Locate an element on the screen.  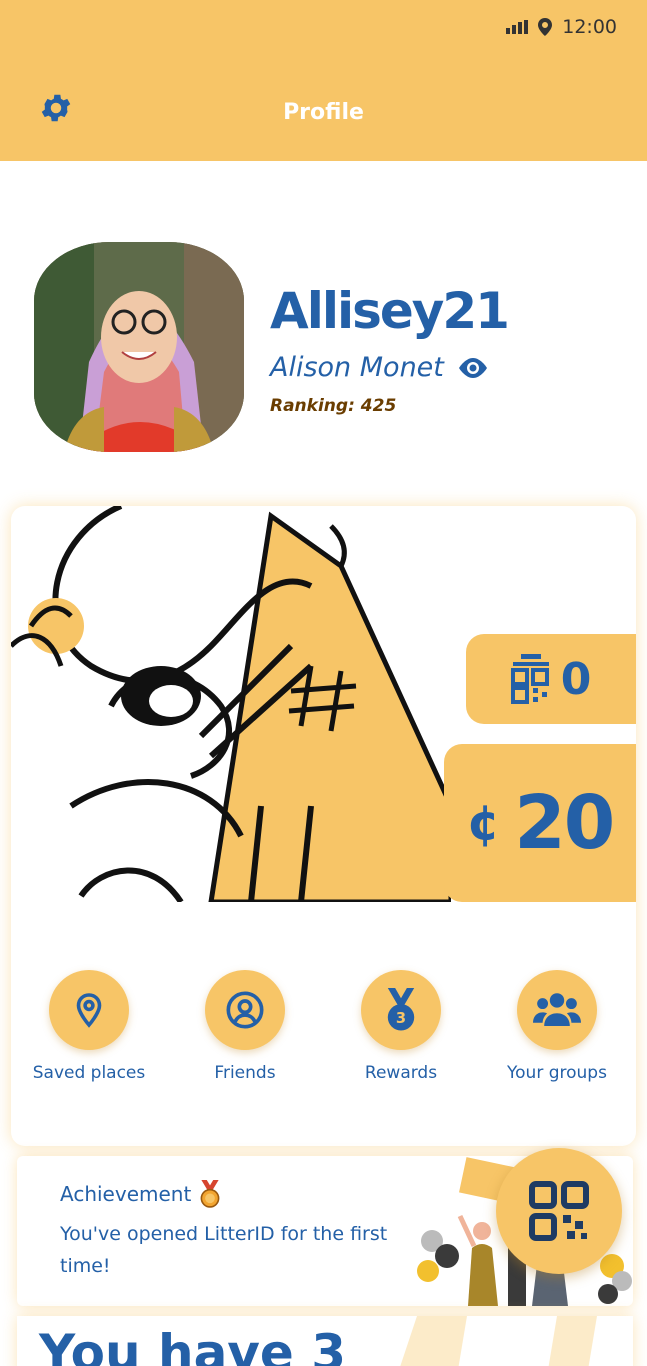
your-groups-button: Your groups is located at coordinates (557, 1027).